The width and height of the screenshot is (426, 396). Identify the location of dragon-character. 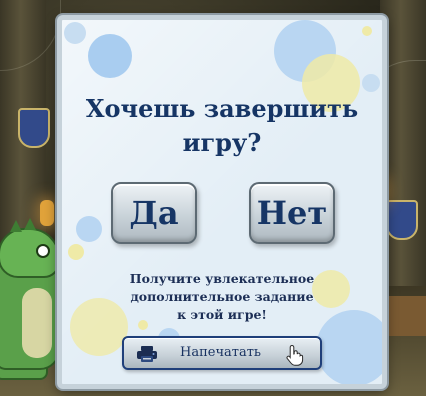
(32, 299).